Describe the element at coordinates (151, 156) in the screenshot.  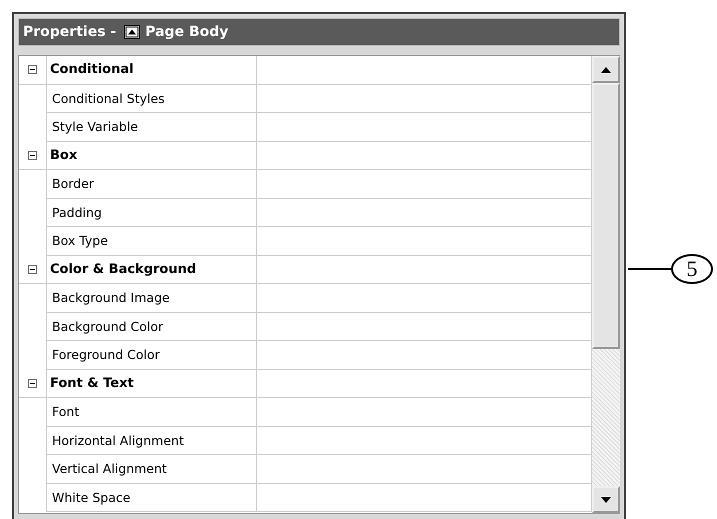
I see `category-label: Box` at that location.